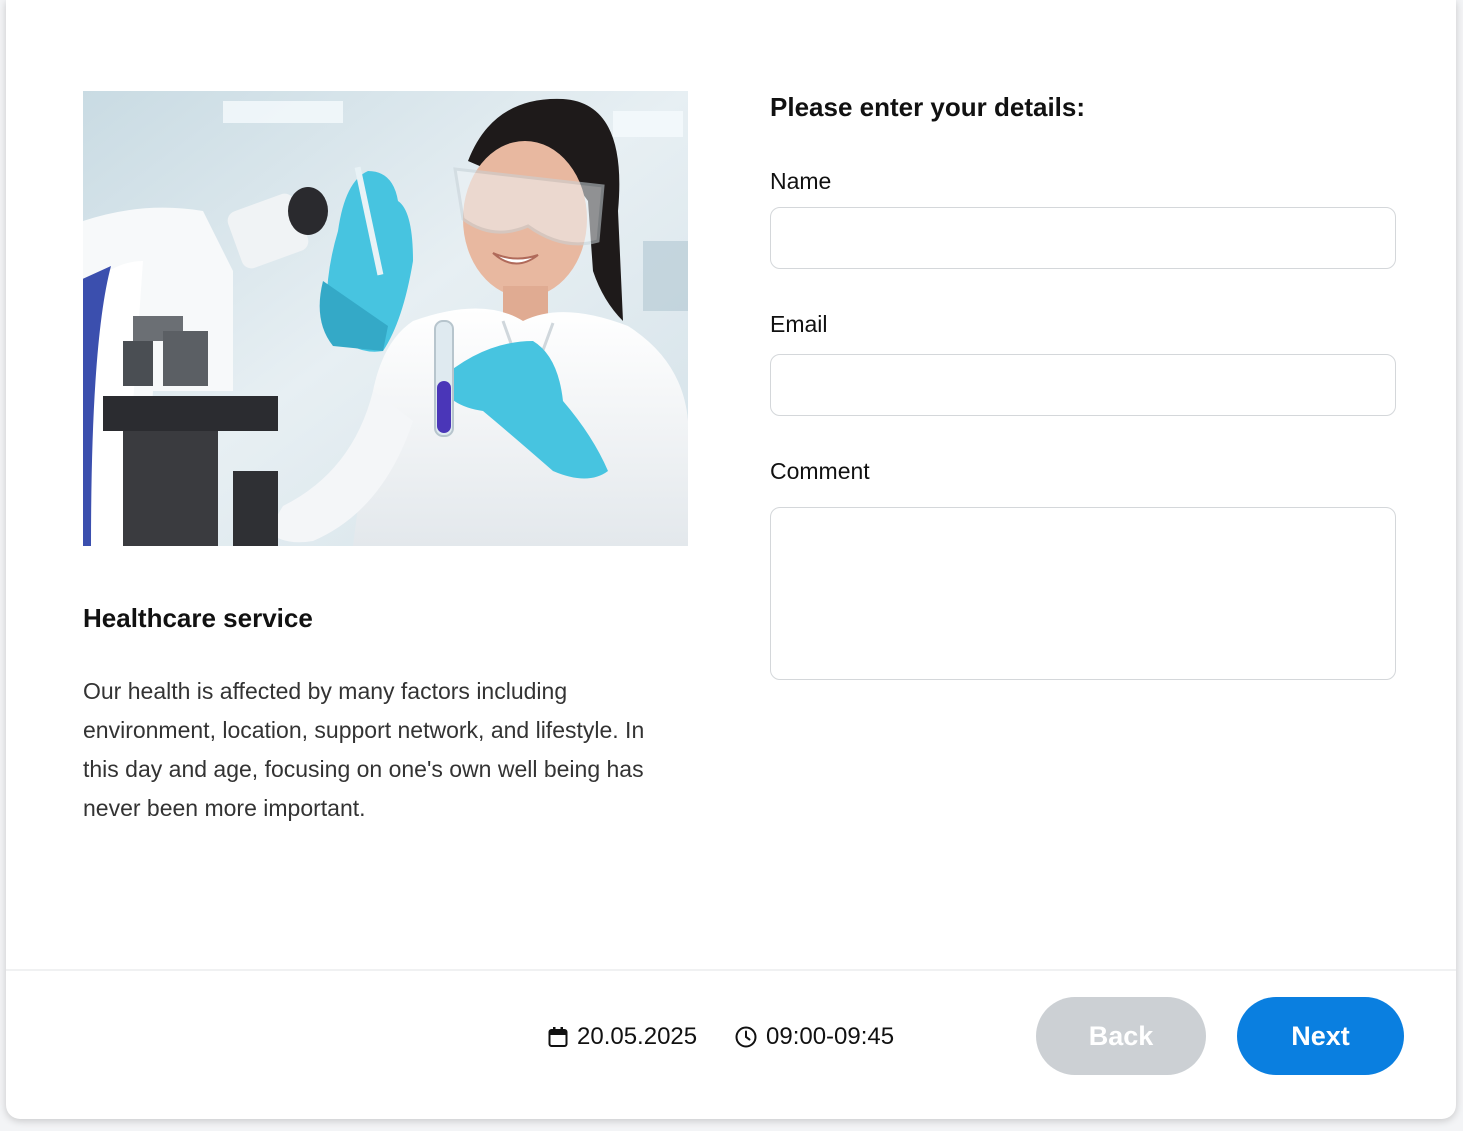 The image size is (1463, 1131). What do you see at coordinates (928, 107) in the screenshot?
I see `form-heading: Please enter your details:` at bounding box center [928, 107].